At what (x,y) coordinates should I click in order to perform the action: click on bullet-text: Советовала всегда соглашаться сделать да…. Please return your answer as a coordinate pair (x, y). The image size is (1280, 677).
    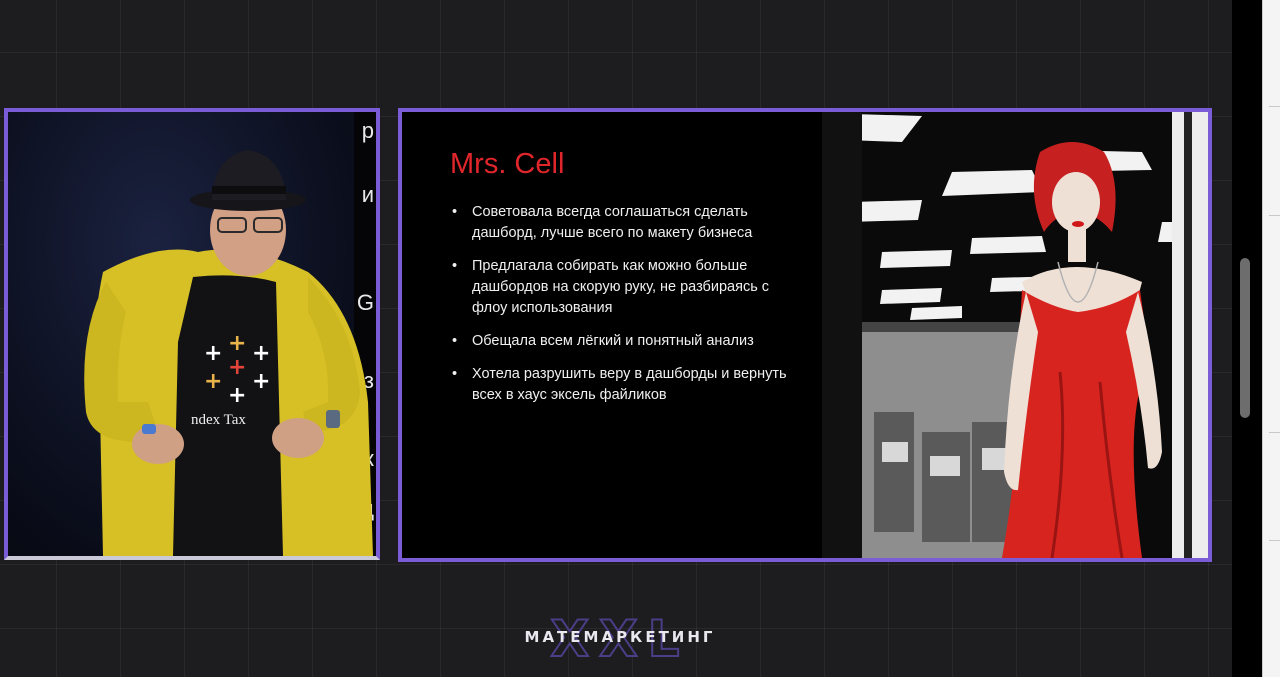
    Looking at the image, I should click on (612, 222).